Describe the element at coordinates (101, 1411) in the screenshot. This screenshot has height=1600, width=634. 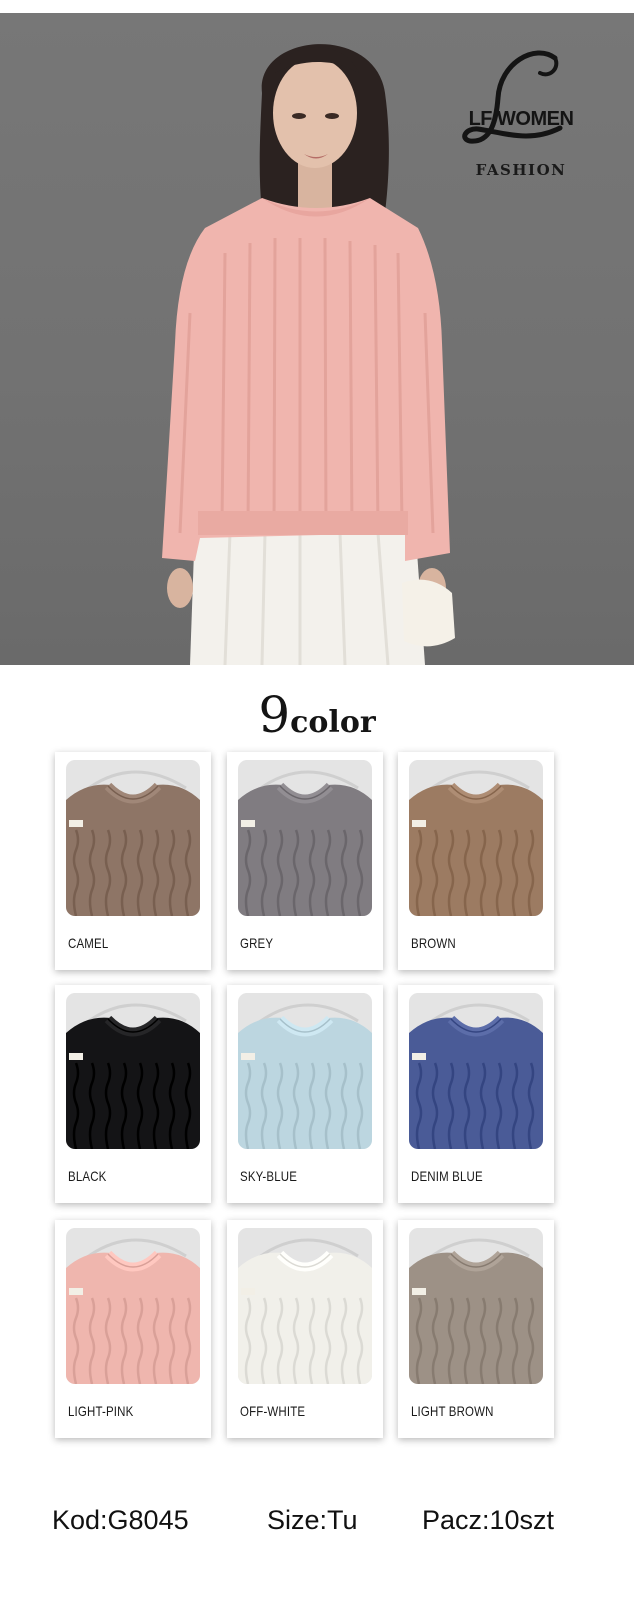
I see `swatch-label: LIGHT-PINK` at that location.